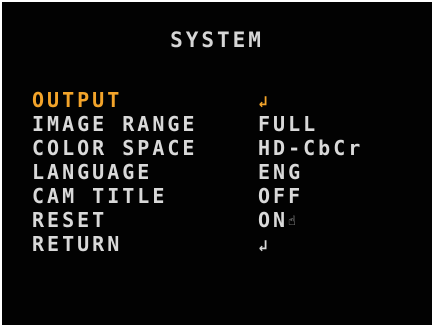 The height and width of the screenshot is (327, 434). I want to click on menu-item-label: RETURN, so click(77, 244).